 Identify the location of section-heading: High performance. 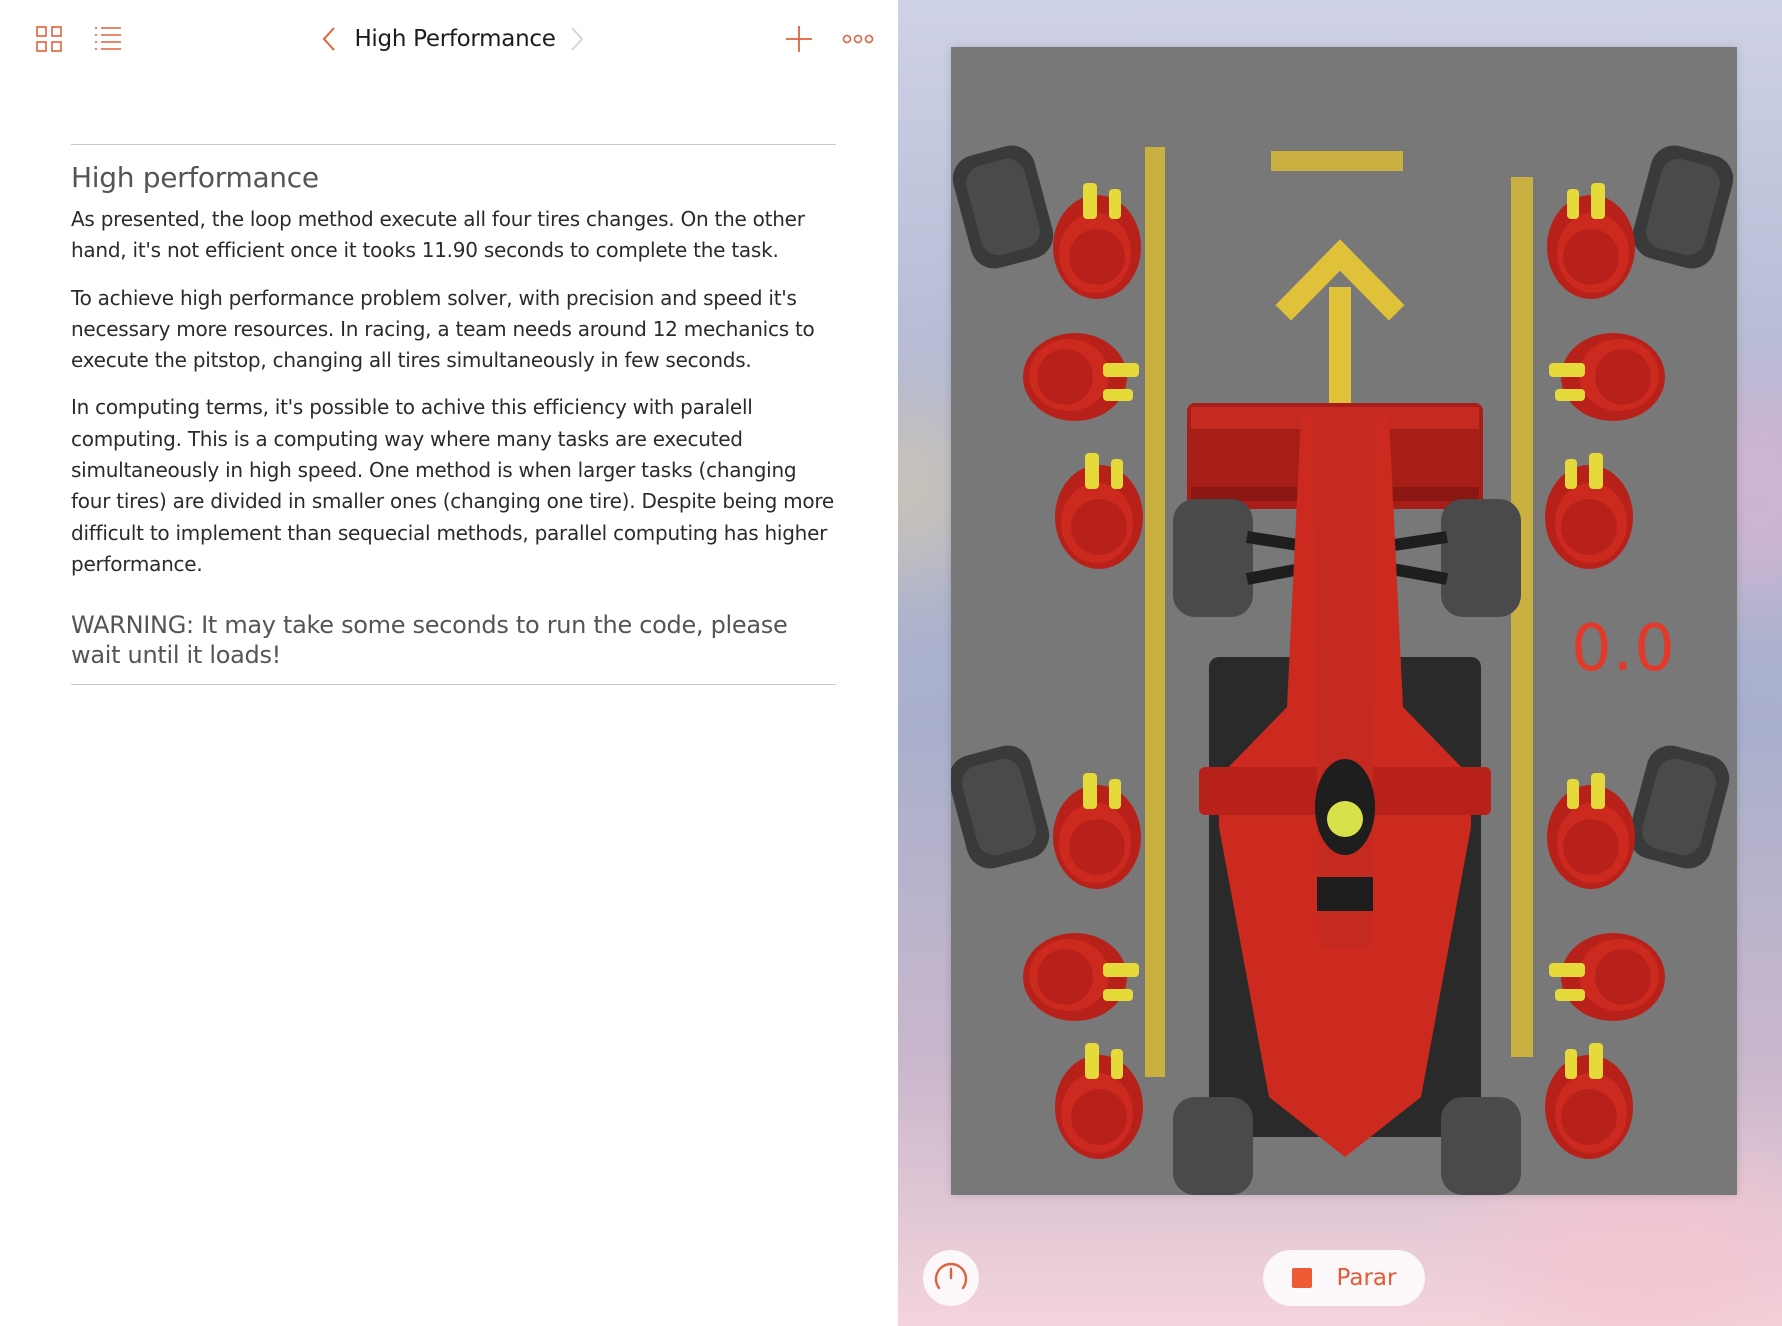
(195, 177).